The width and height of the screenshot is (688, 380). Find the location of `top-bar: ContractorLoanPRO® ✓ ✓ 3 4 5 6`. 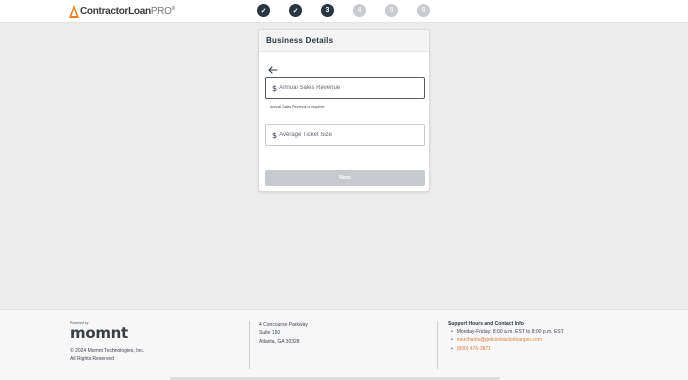

top-bar: ContractorLoanPRO® ✓ ✓ 3 4 5 6 is located at coordinates (344, 11).